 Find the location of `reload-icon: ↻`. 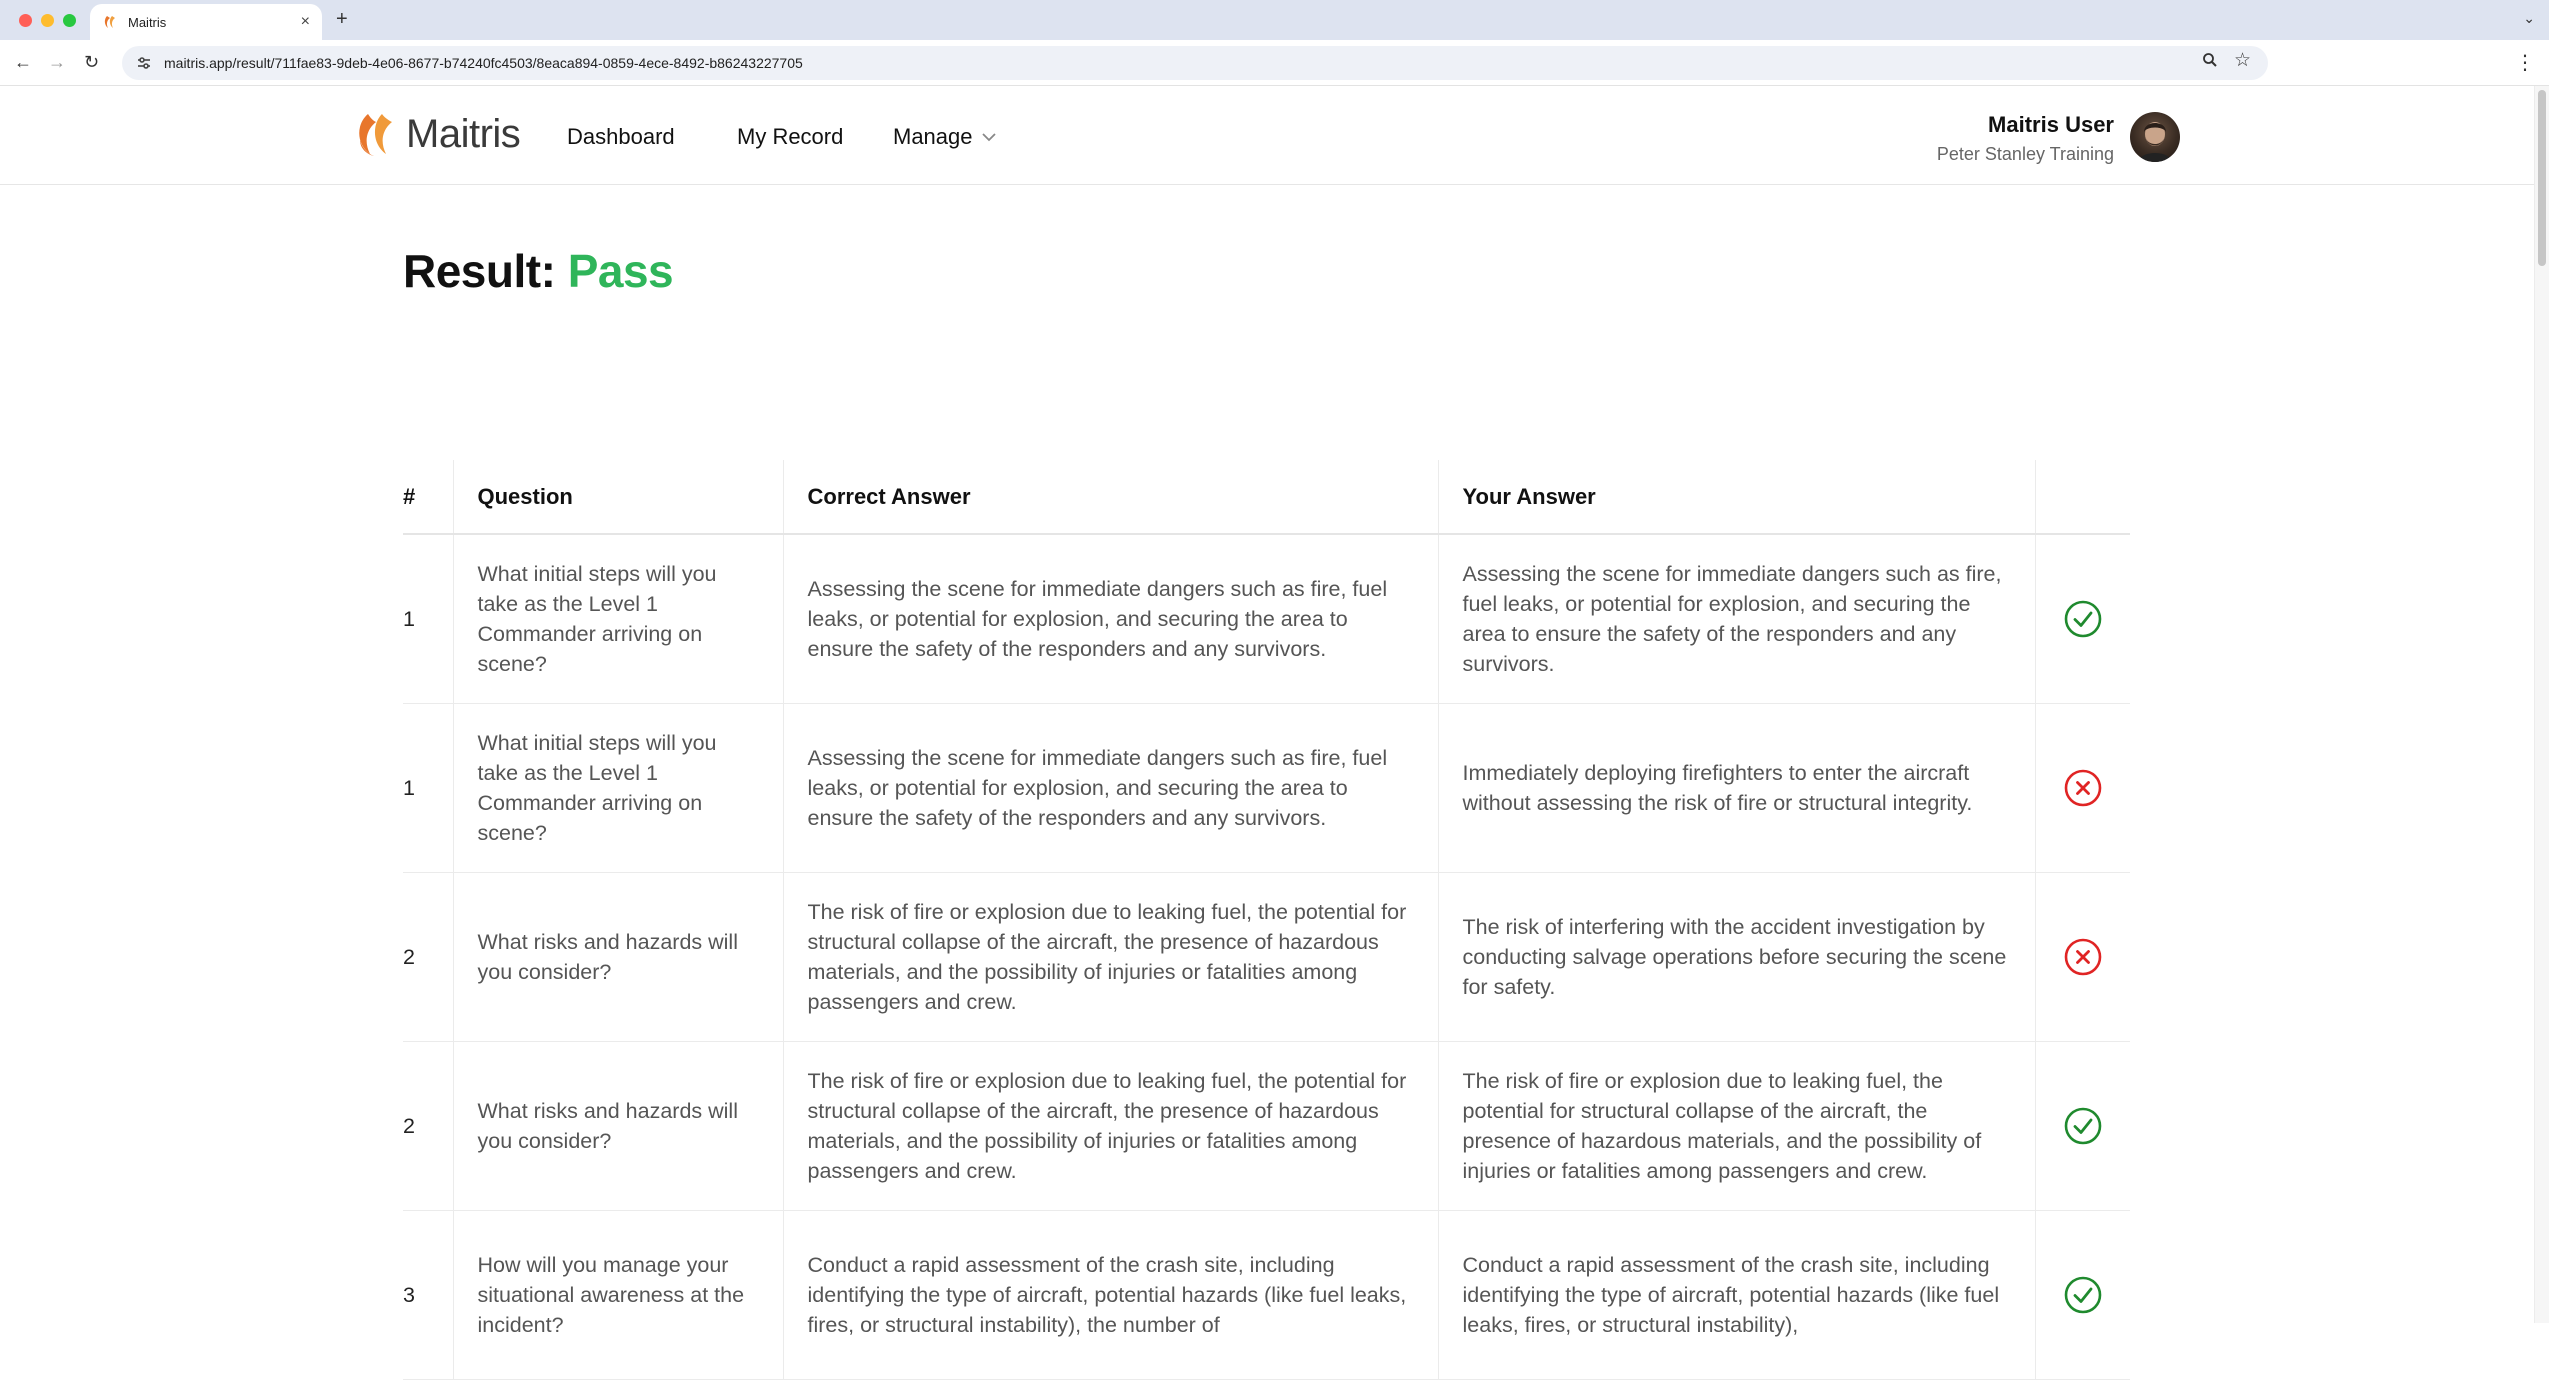

reload-icon: ↻ is located at coordinates (91, 62).